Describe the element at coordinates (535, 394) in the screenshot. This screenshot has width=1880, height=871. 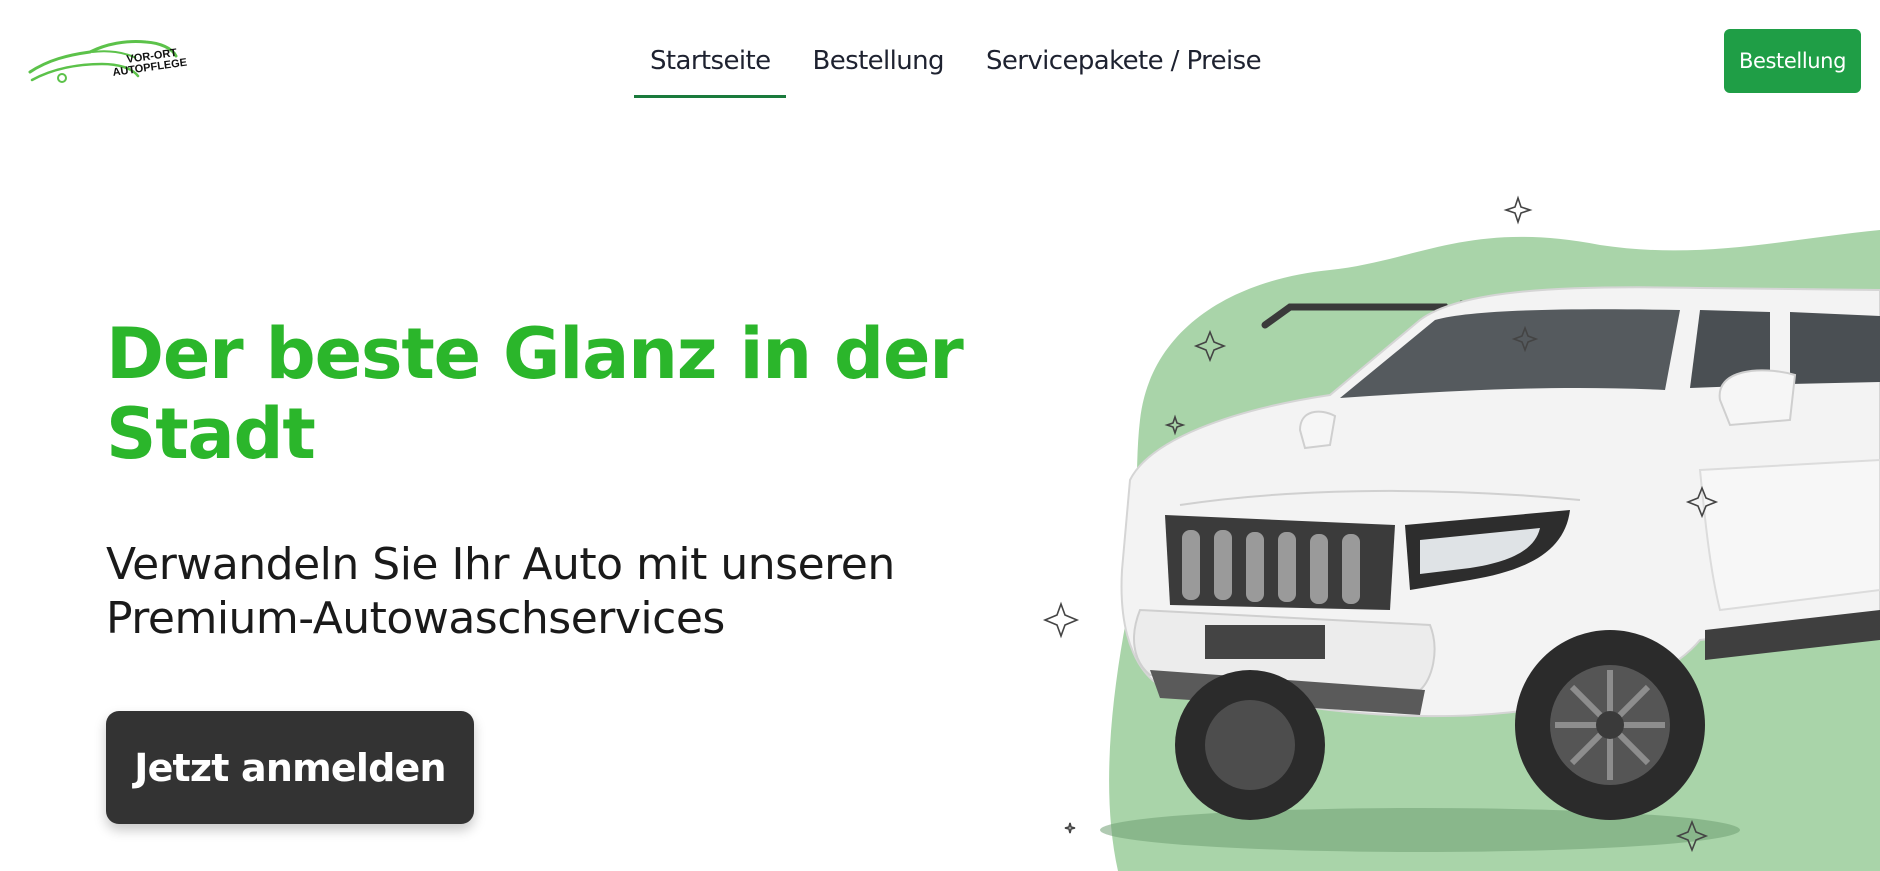
I see `hero-title: Der beste Glanz in der Stadt` at that location.